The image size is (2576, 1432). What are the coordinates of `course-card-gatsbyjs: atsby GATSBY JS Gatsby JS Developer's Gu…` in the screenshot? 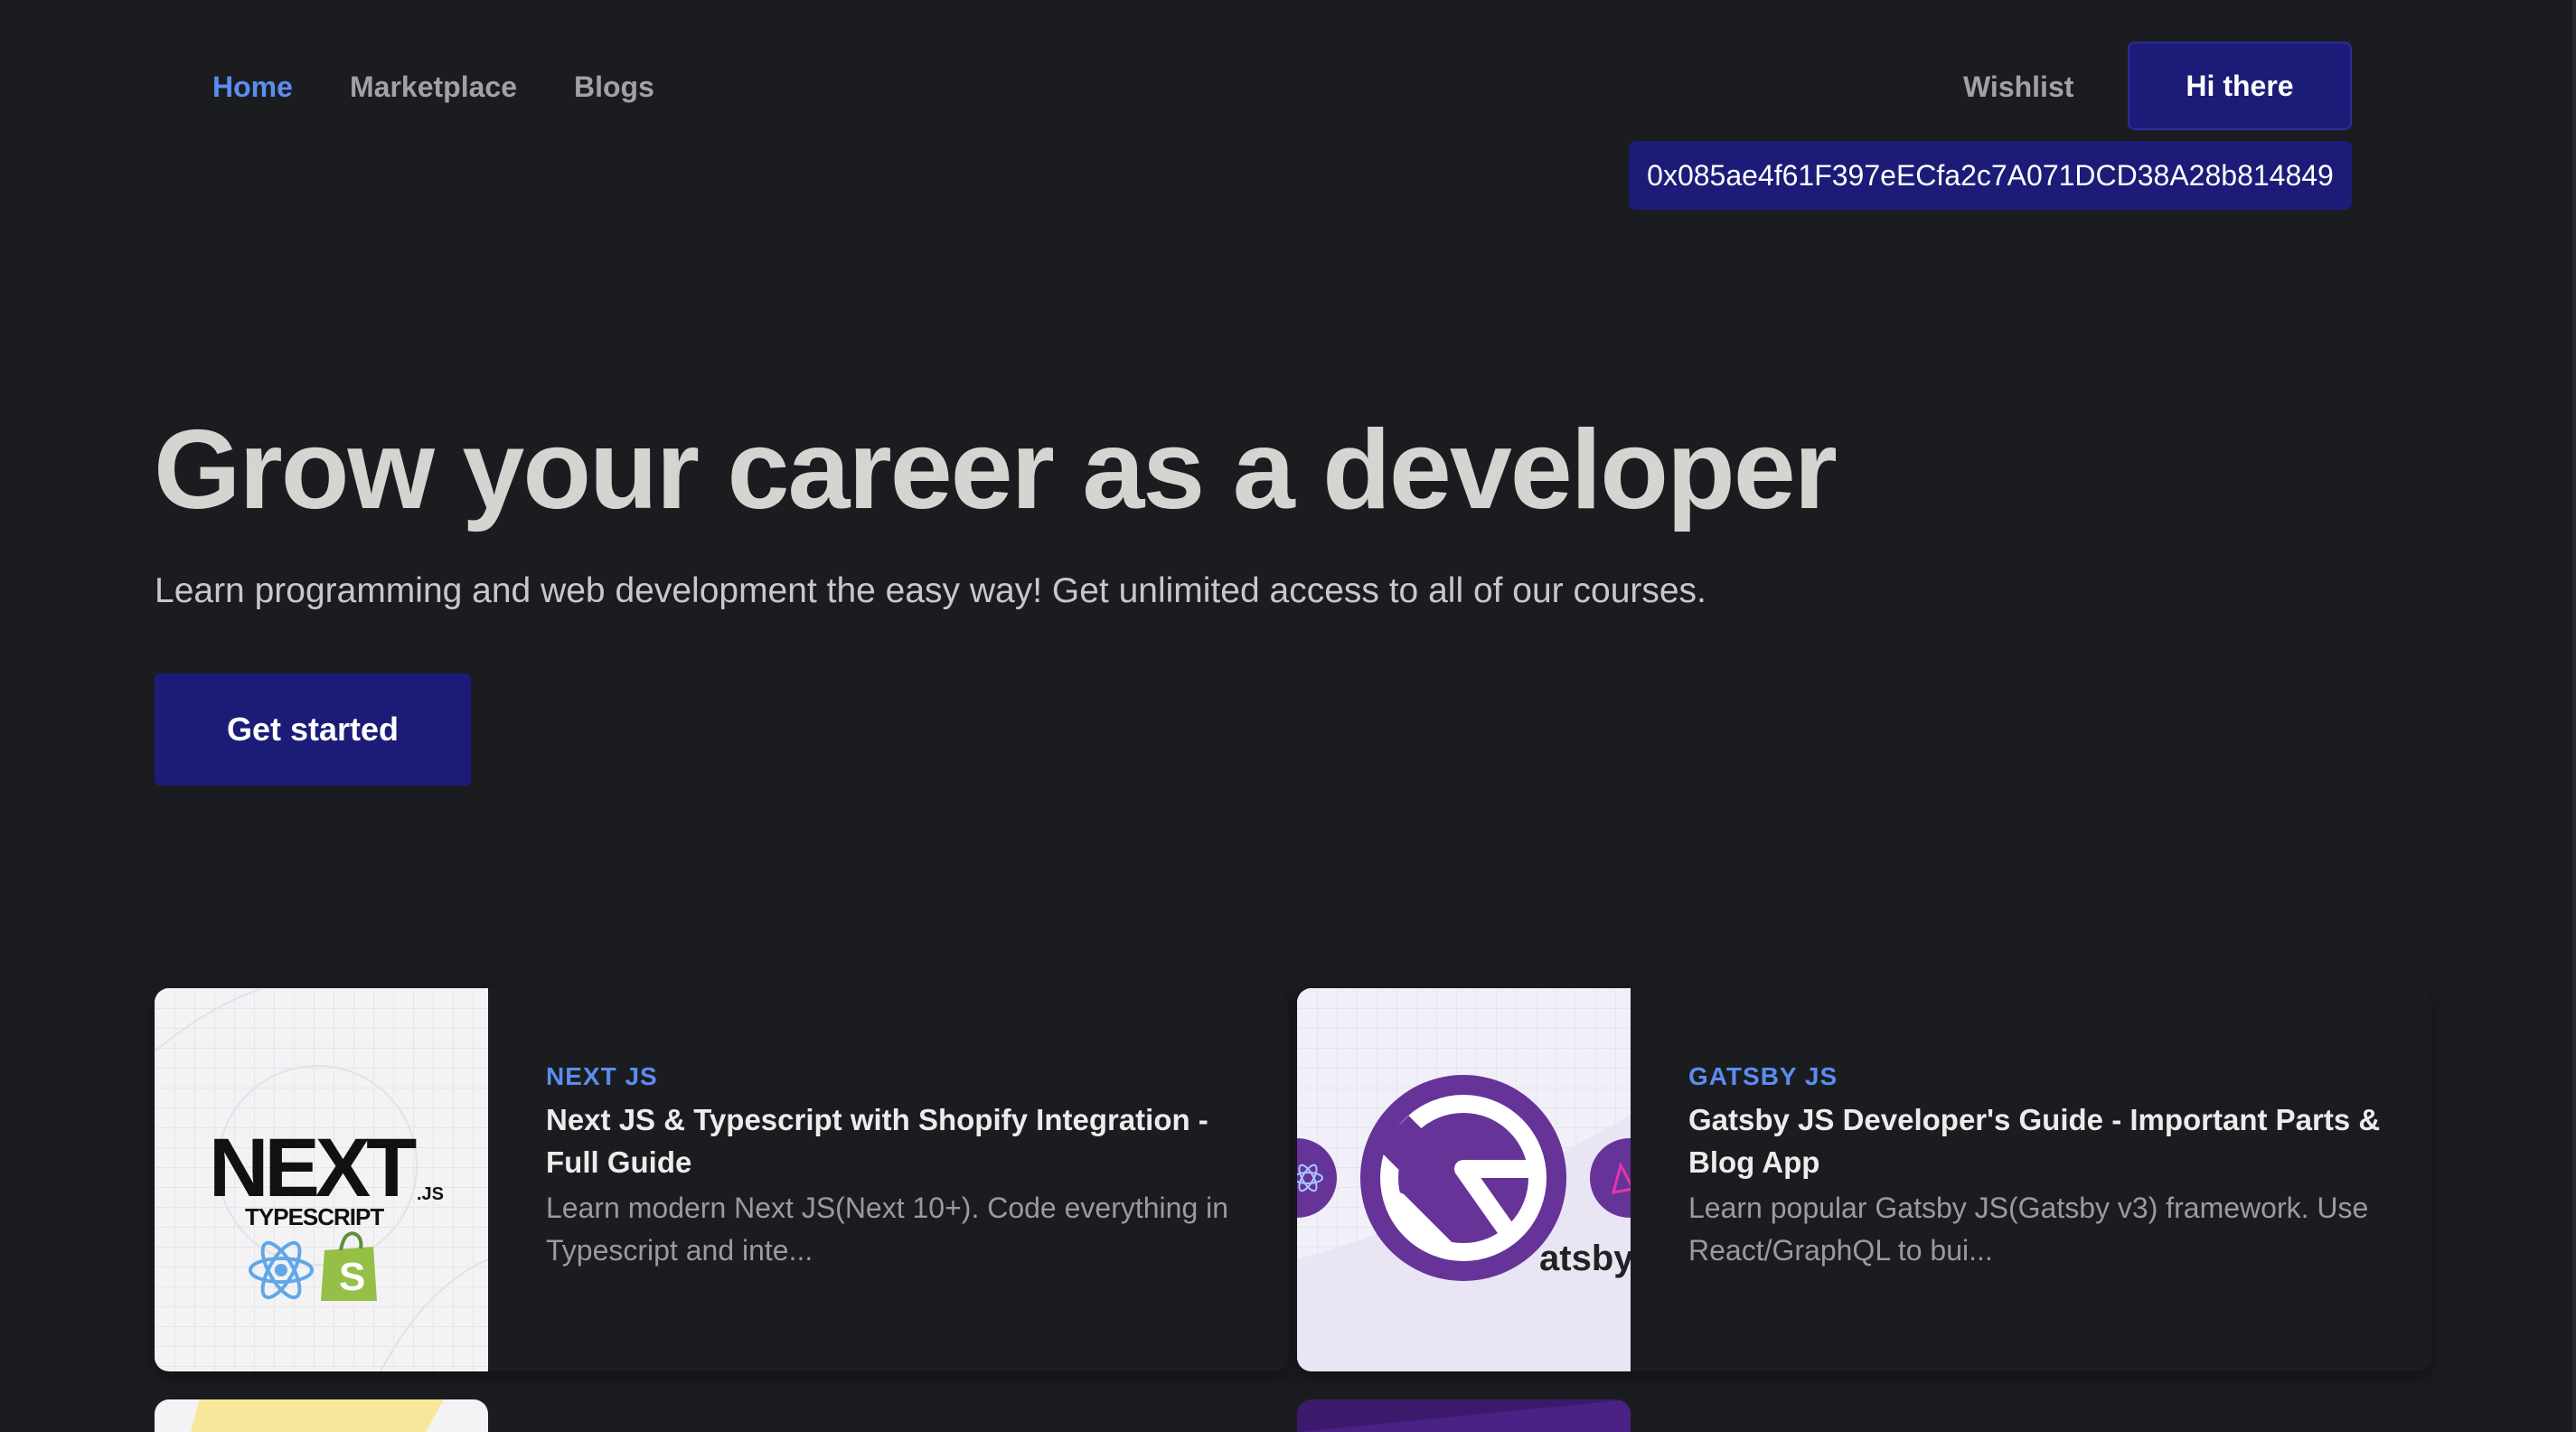 It's located at (1864, 1180).